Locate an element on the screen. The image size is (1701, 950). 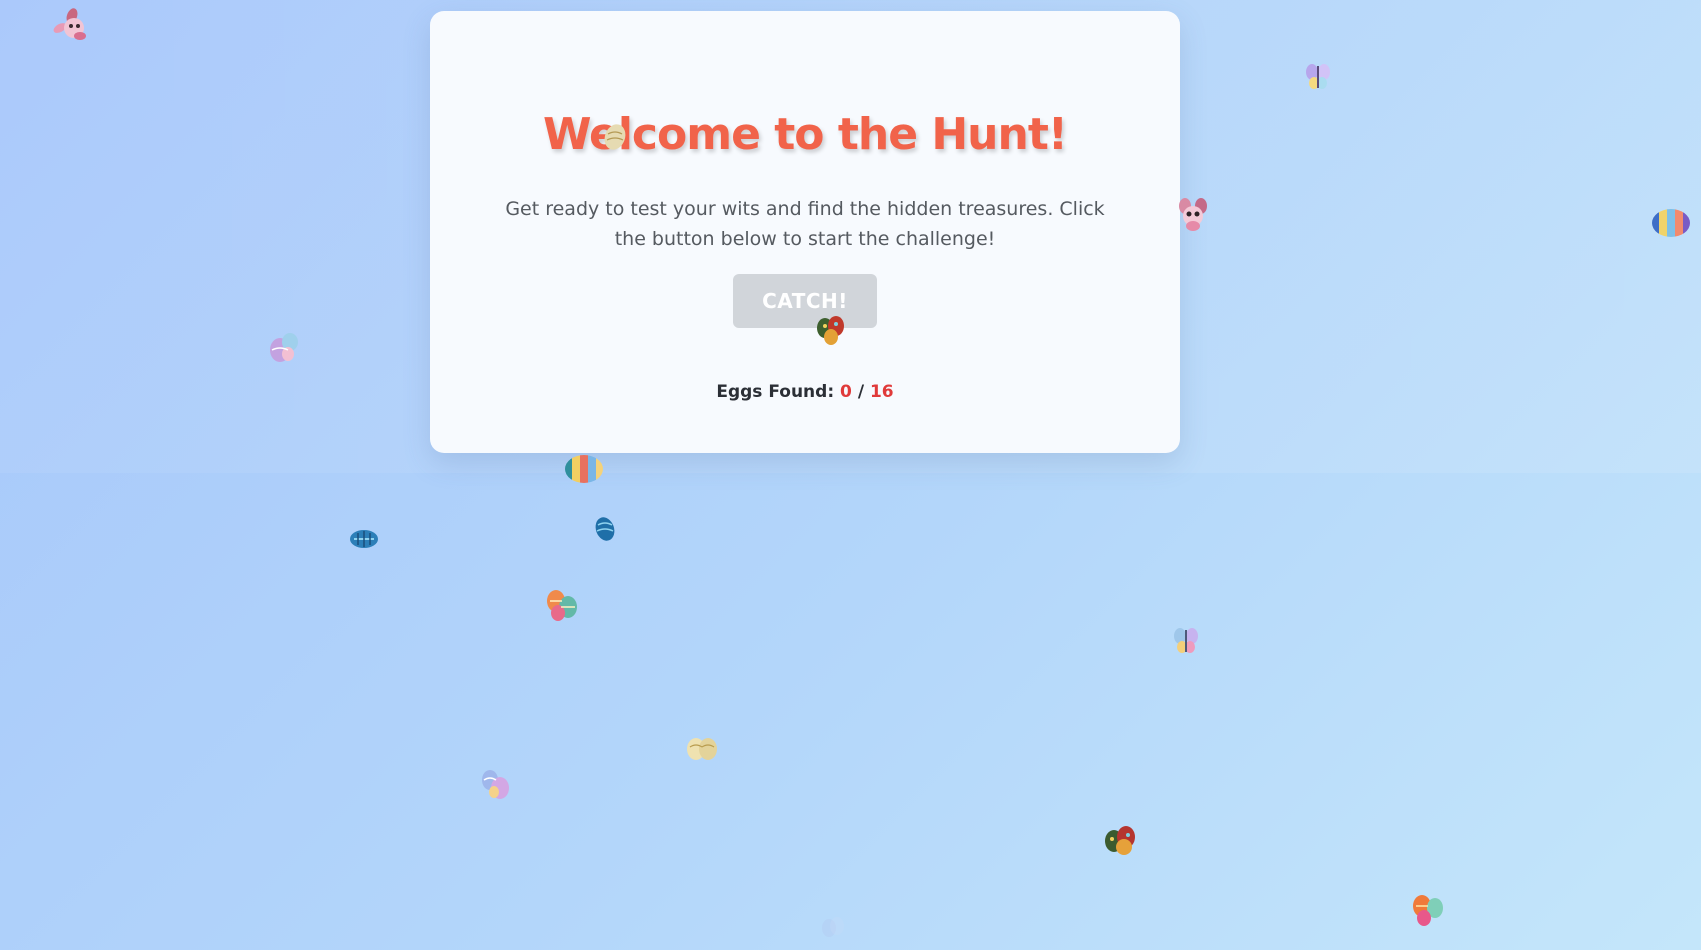
eggs-total-value: 16 is located at coordinates (881, 392).